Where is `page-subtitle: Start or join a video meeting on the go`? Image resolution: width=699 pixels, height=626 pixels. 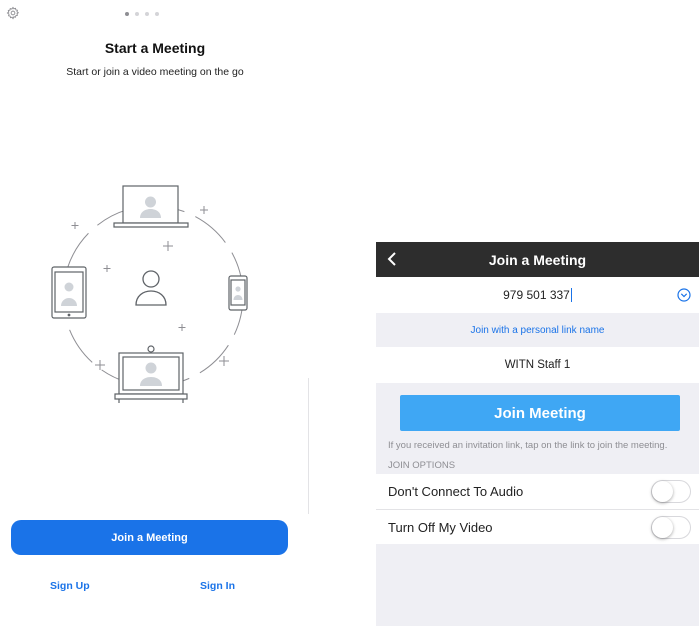 page-subtitle: Start or join a video meeting on the go is located at coordinates (155, 72).